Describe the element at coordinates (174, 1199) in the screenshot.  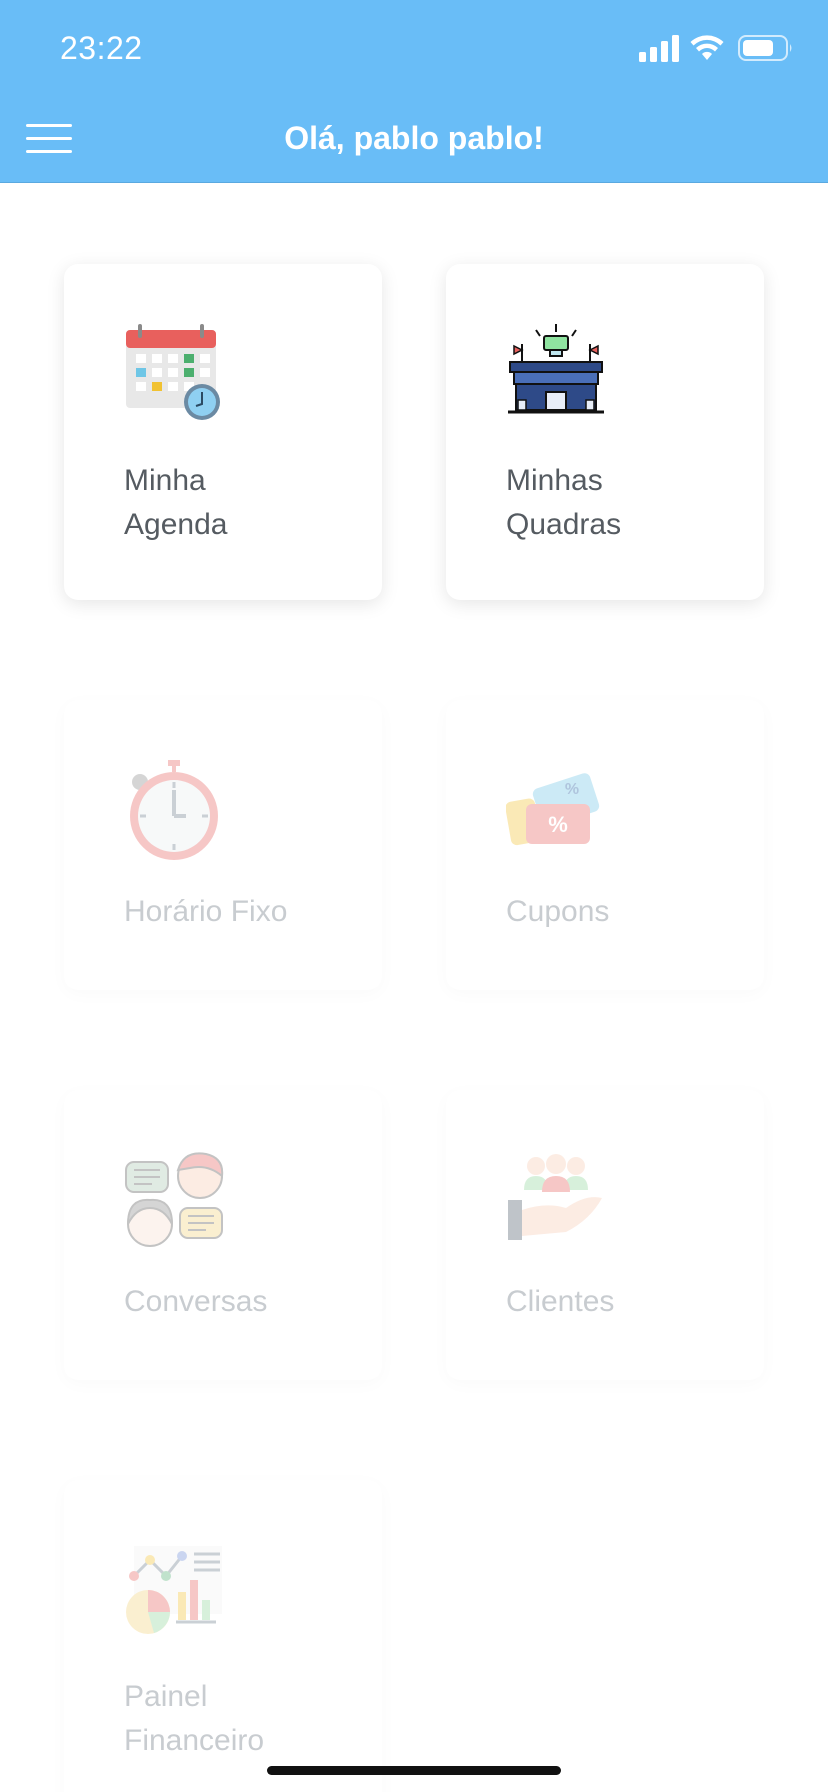
I see `chat-people-icon` at that location.